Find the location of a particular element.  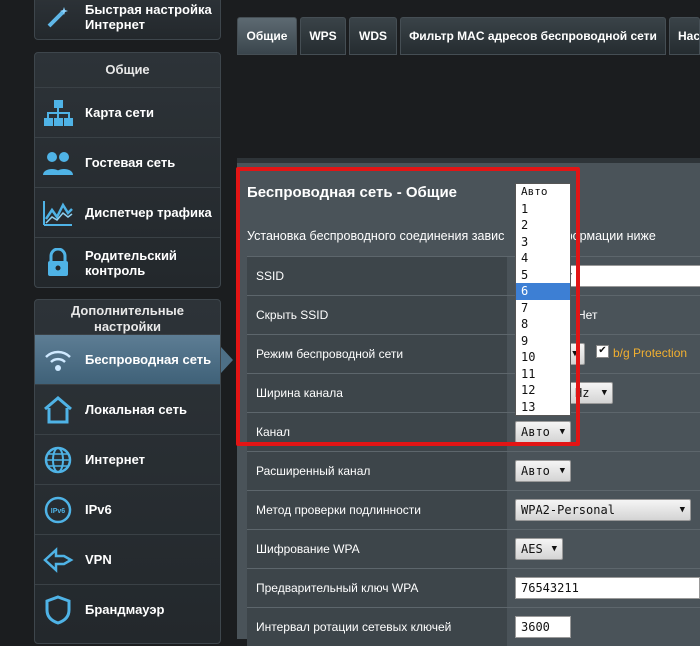

ssid-input: y is located at coordinates (632, 276).